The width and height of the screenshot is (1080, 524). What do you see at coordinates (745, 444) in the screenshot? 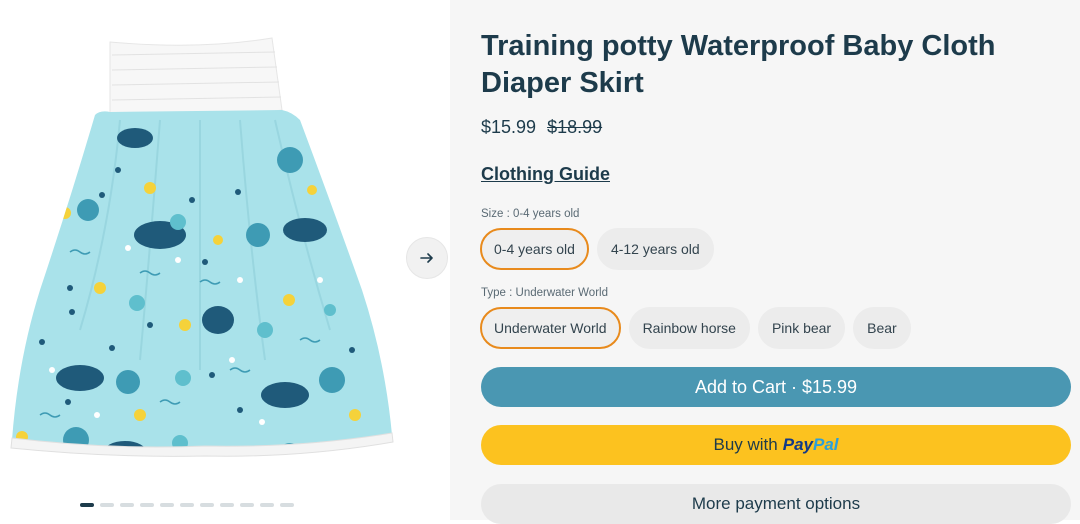
I see `buy-with-label: Buy with` at bounding box center [745, 444].